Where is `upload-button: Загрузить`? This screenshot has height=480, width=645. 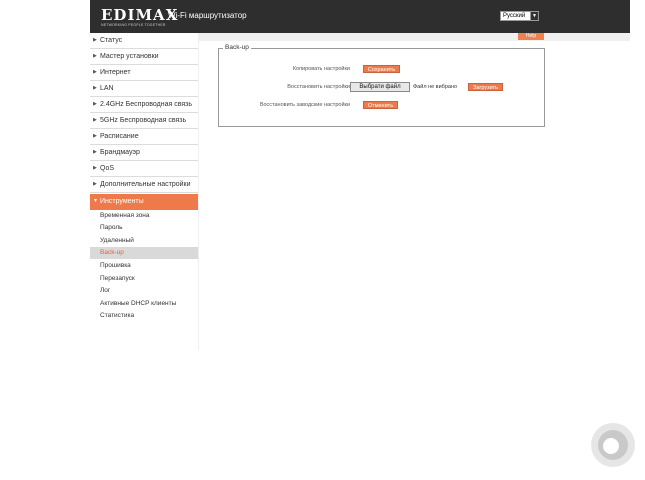 upload-button: Загрузить is located at coordinates (485, 87).